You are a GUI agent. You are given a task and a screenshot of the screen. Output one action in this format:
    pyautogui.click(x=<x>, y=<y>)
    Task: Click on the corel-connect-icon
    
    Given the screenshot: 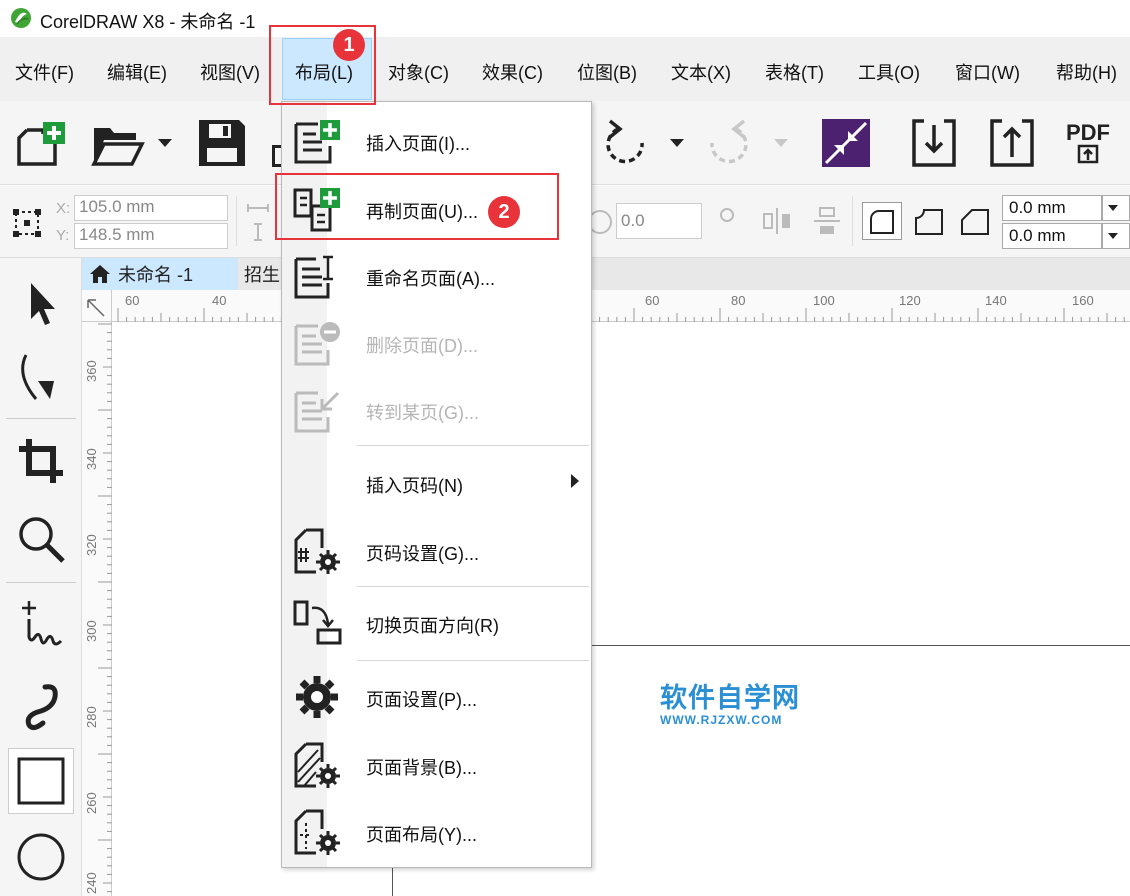 What is the action you would take?
    pyautogui.click(x=846, y=143)
    